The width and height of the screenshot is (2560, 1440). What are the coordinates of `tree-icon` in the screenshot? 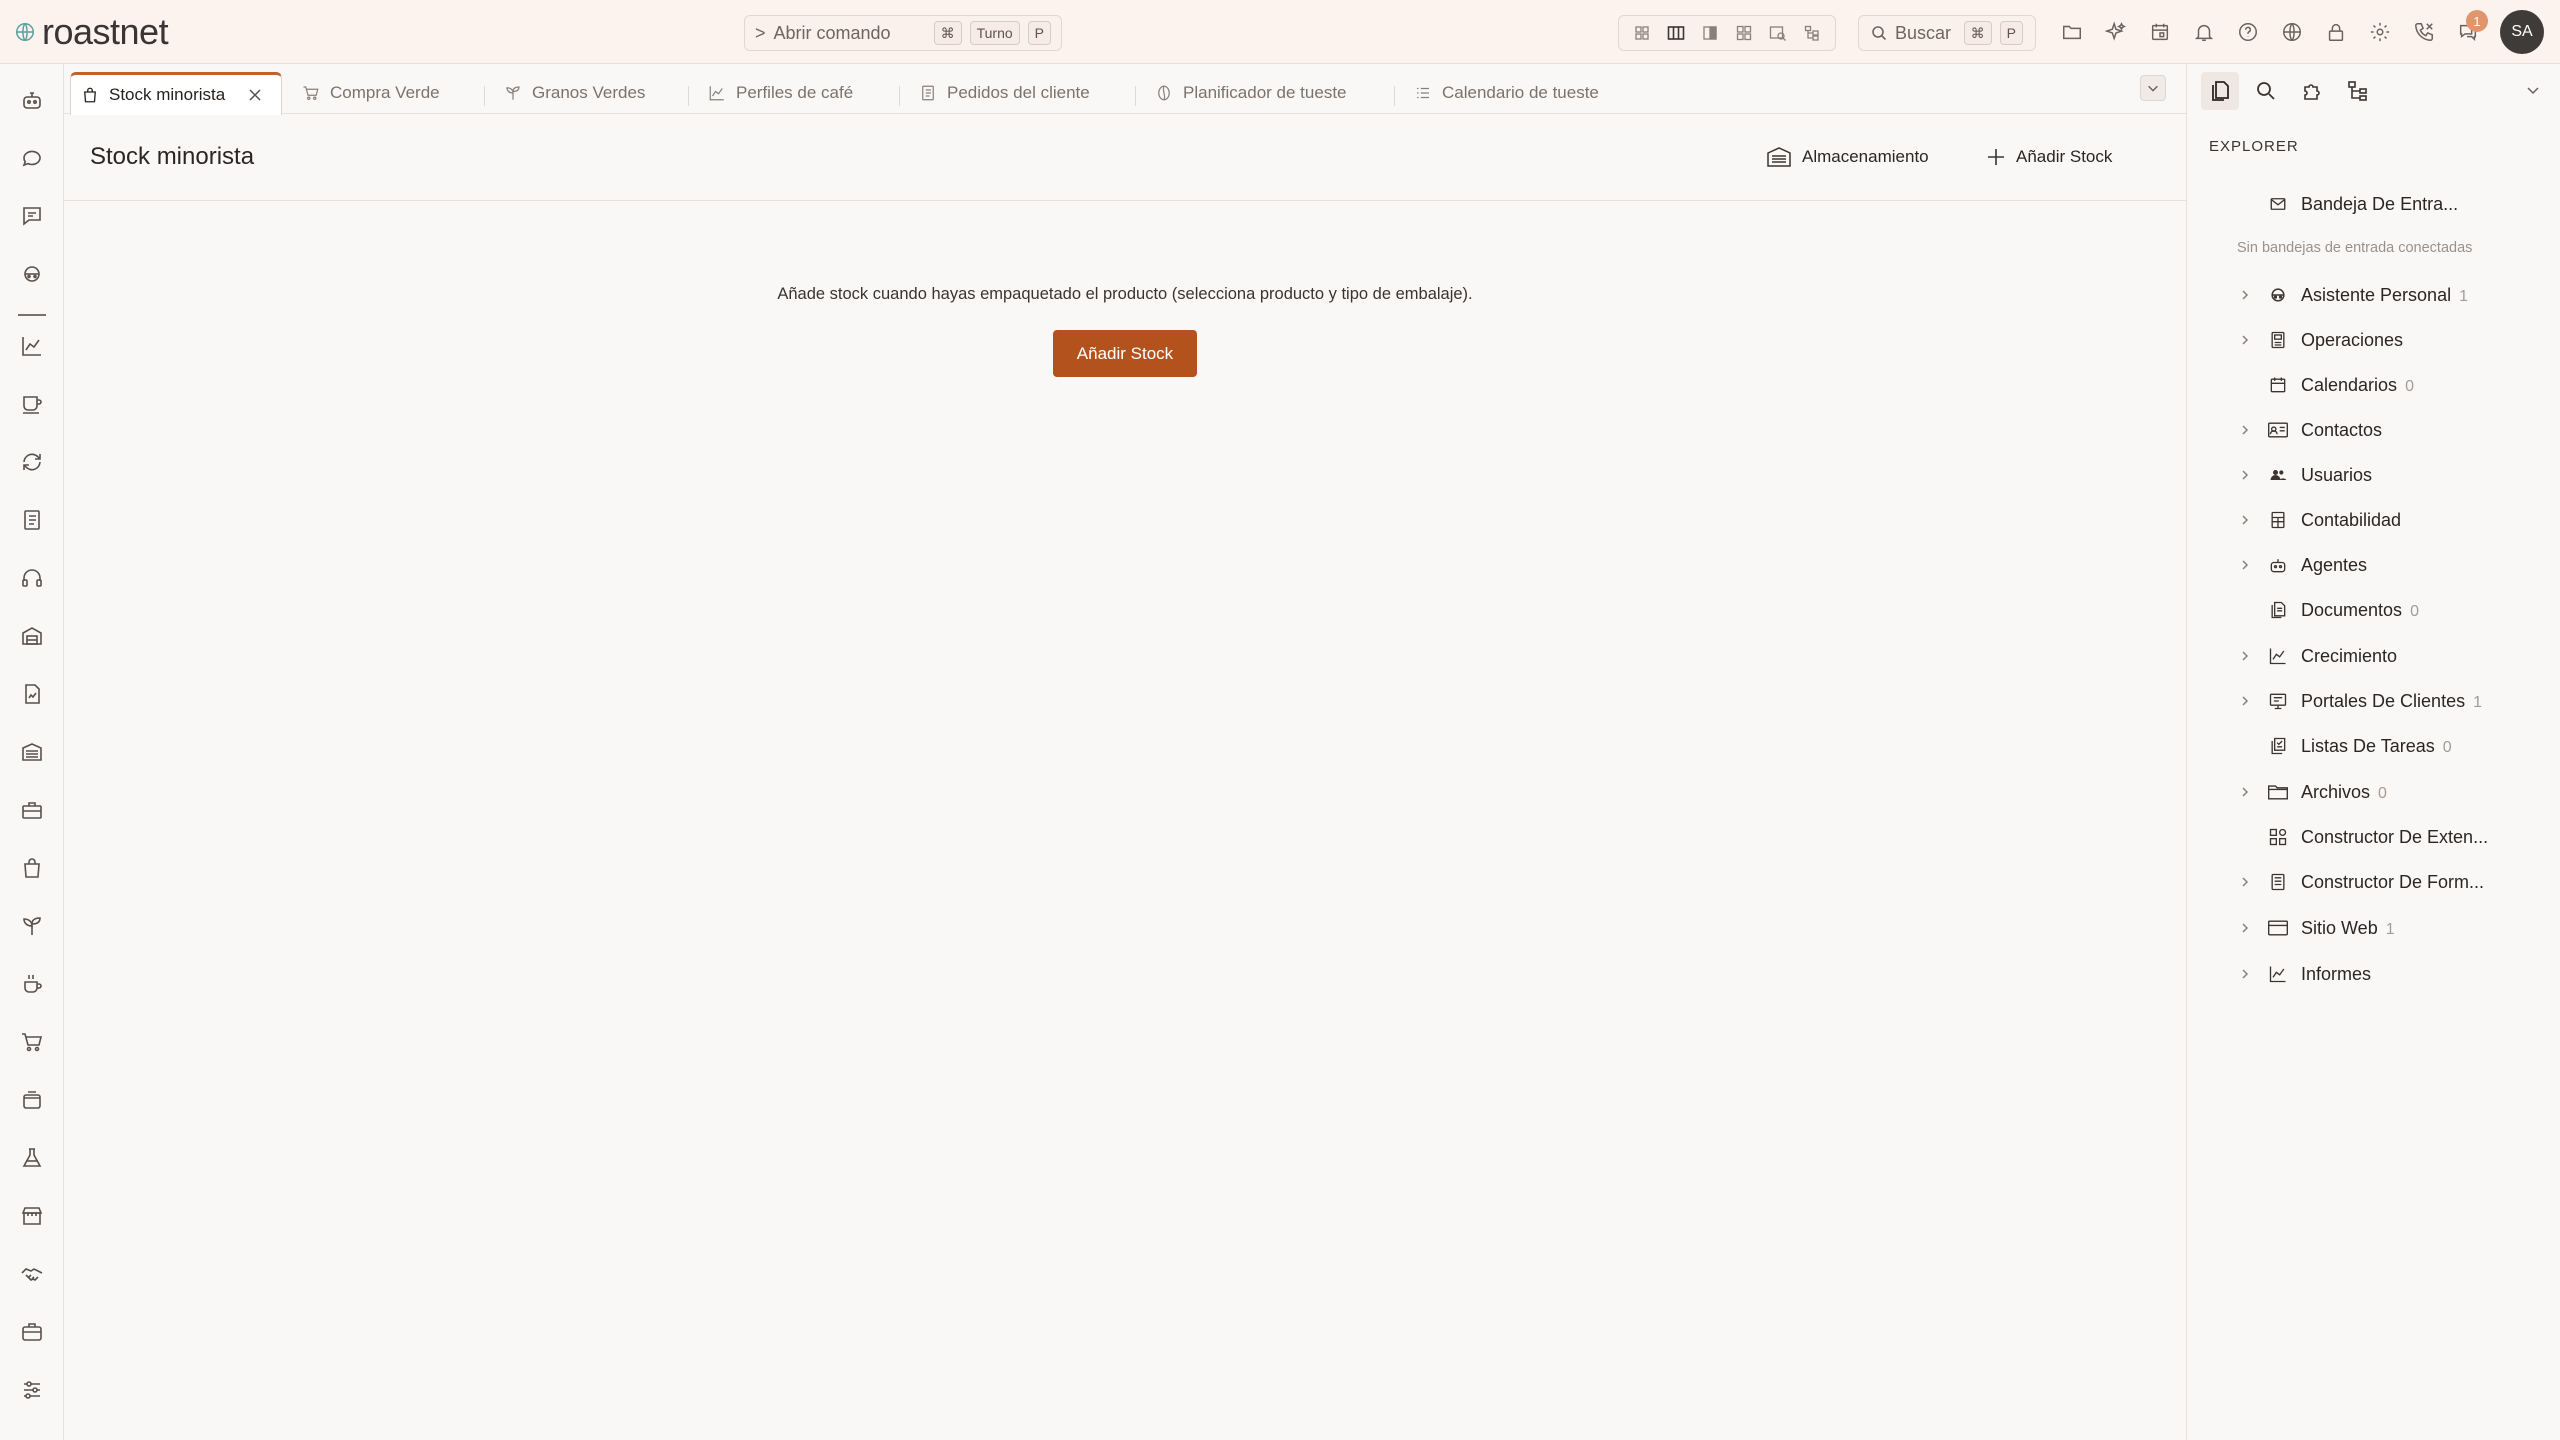 It's located at (1812, 33).